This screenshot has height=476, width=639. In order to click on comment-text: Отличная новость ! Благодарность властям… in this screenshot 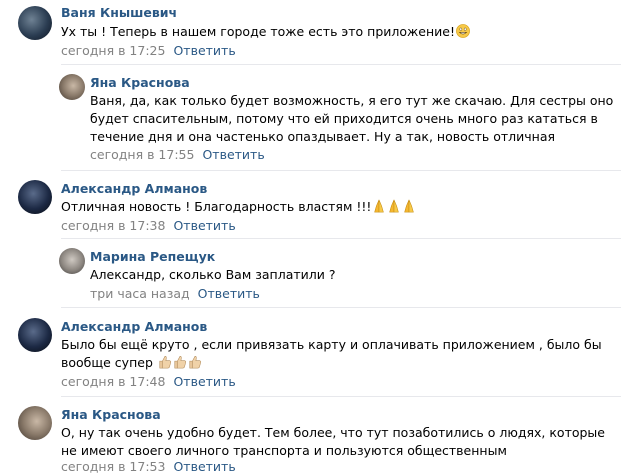, I will do `click(341, 207)`.